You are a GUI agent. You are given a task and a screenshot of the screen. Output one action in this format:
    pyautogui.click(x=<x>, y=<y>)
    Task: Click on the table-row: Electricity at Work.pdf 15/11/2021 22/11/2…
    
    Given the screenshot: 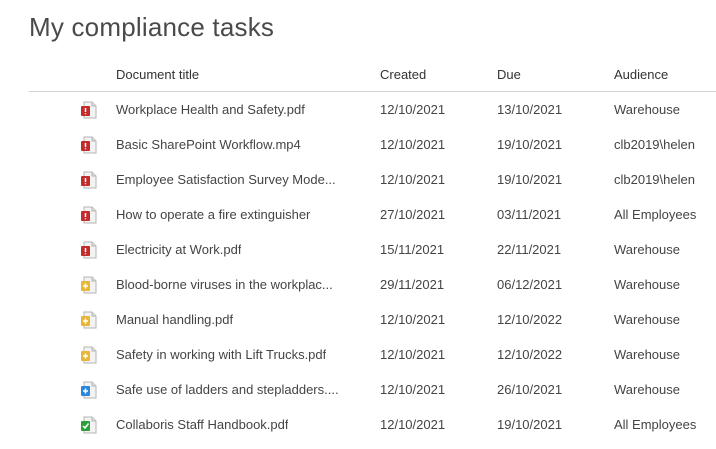 What is the action you would take?
    pyautogui.click(x=372, y=249)
    